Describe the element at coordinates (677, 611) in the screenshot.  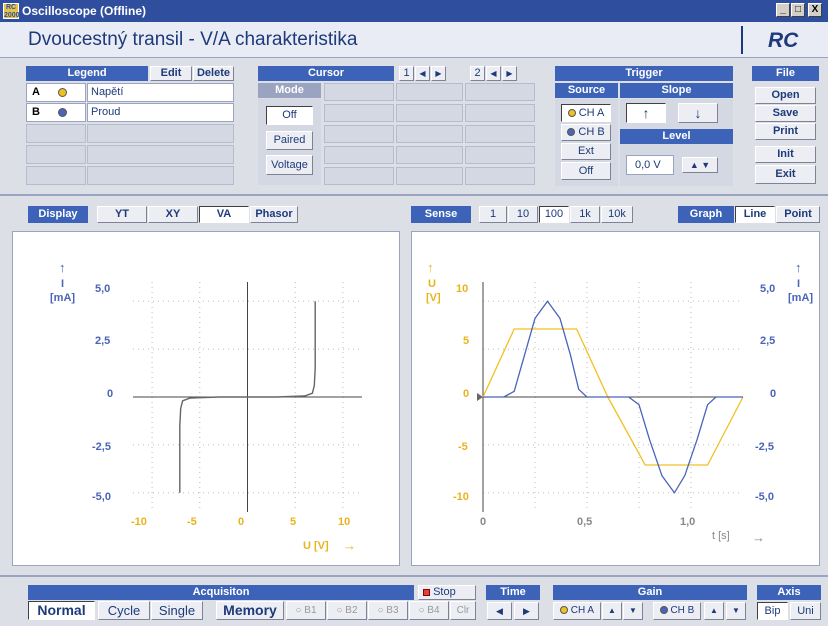
I see `gain-chb-button: CH B` at that location.